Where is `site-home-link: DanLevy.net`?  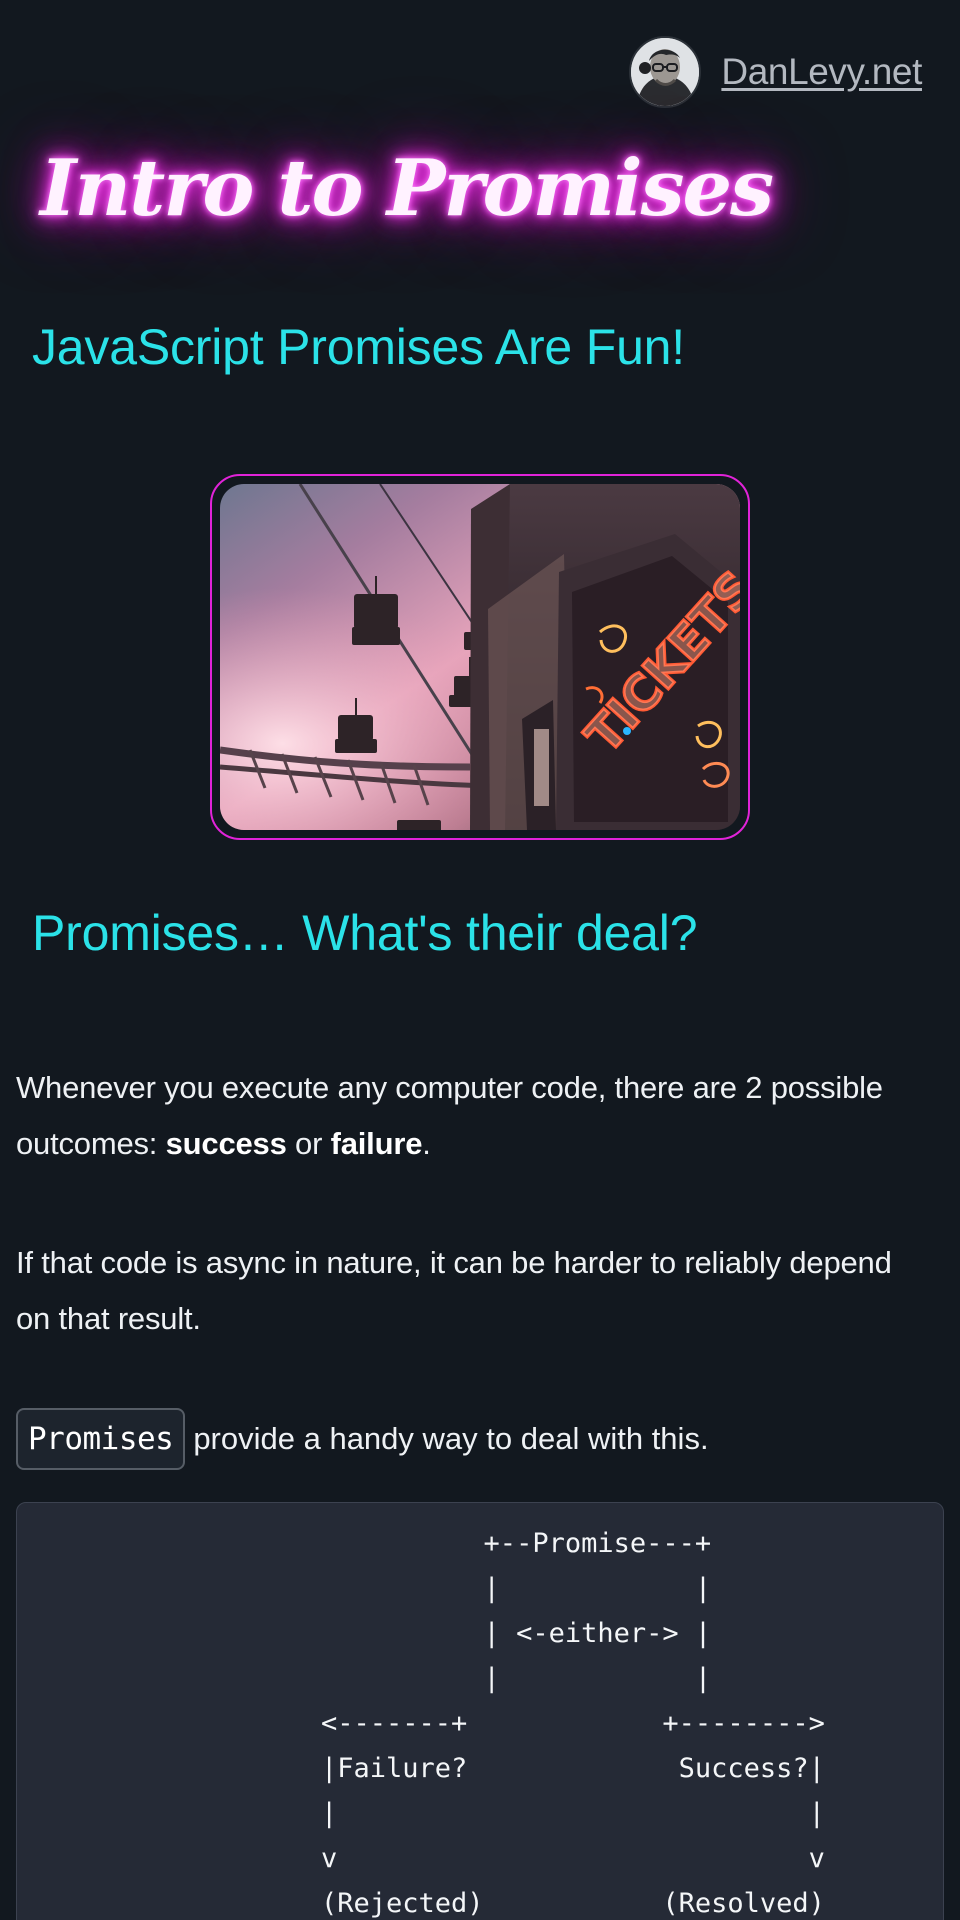 site-home-link: DanLevy.net is located at coordinates (821, 72).